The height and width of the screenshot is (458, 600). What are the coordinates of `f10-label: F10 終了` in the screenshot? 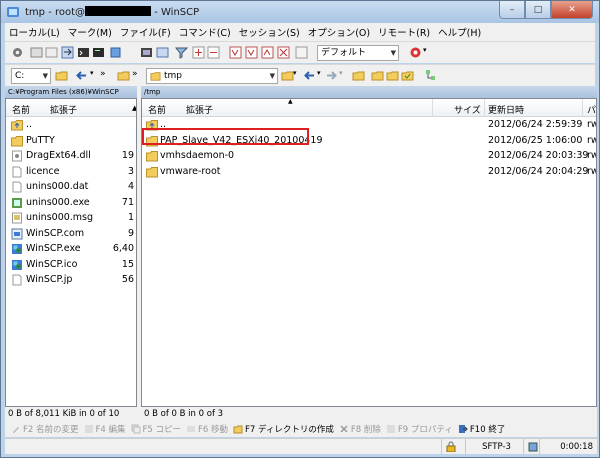 It's located at (487, 430).